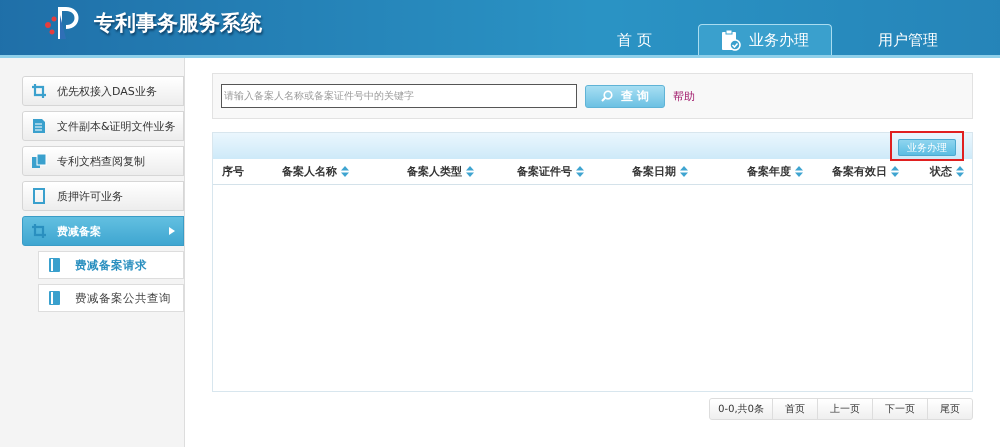 The width and height of the screenshot is (1000, 447). Describe the element at coordinates (654, 171) in the screenshot. I see `column-header: 备案日期` at that location.